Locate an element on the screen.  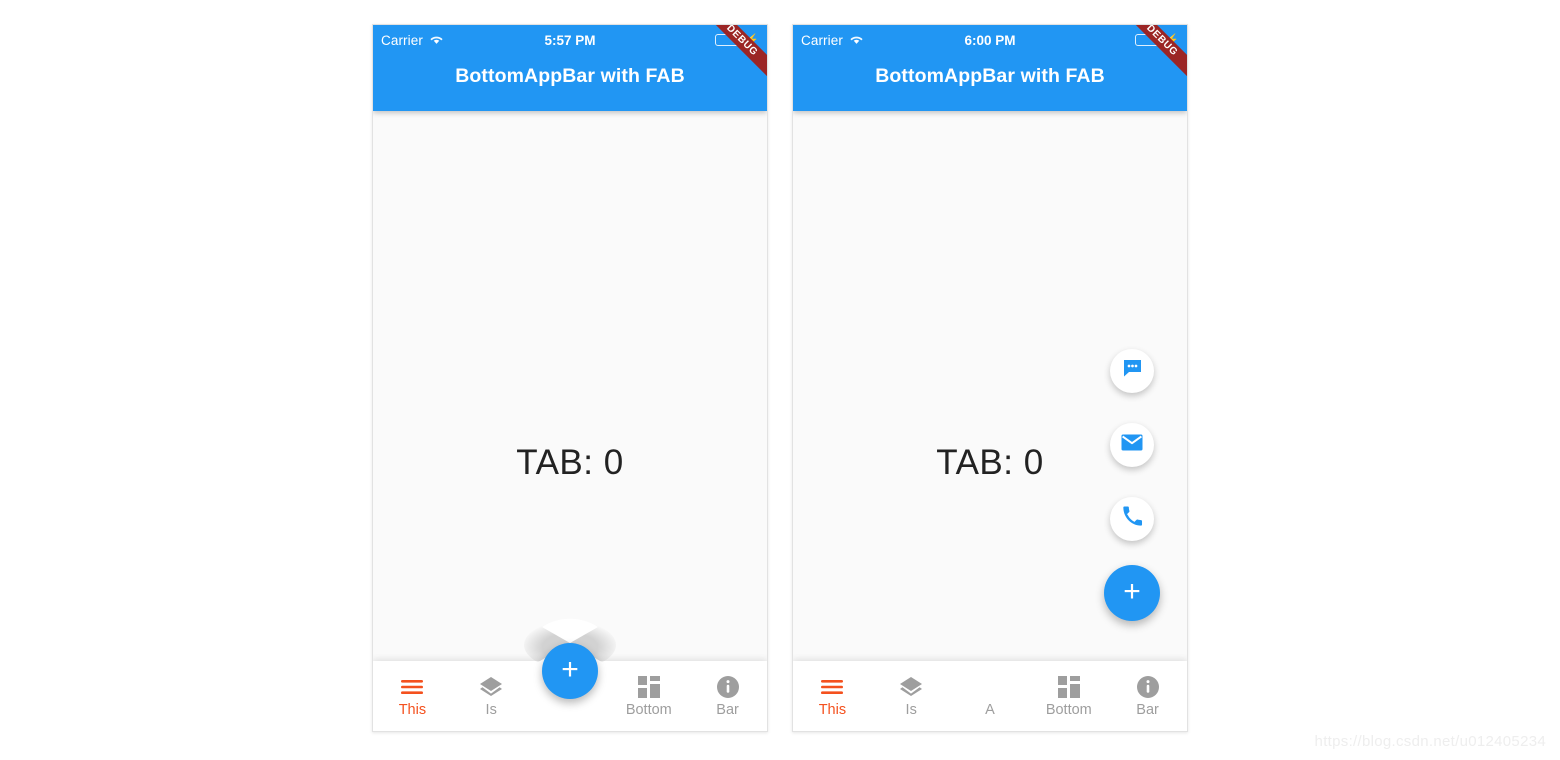
nav-item-this-2: This is located at coordinates (832, 696).